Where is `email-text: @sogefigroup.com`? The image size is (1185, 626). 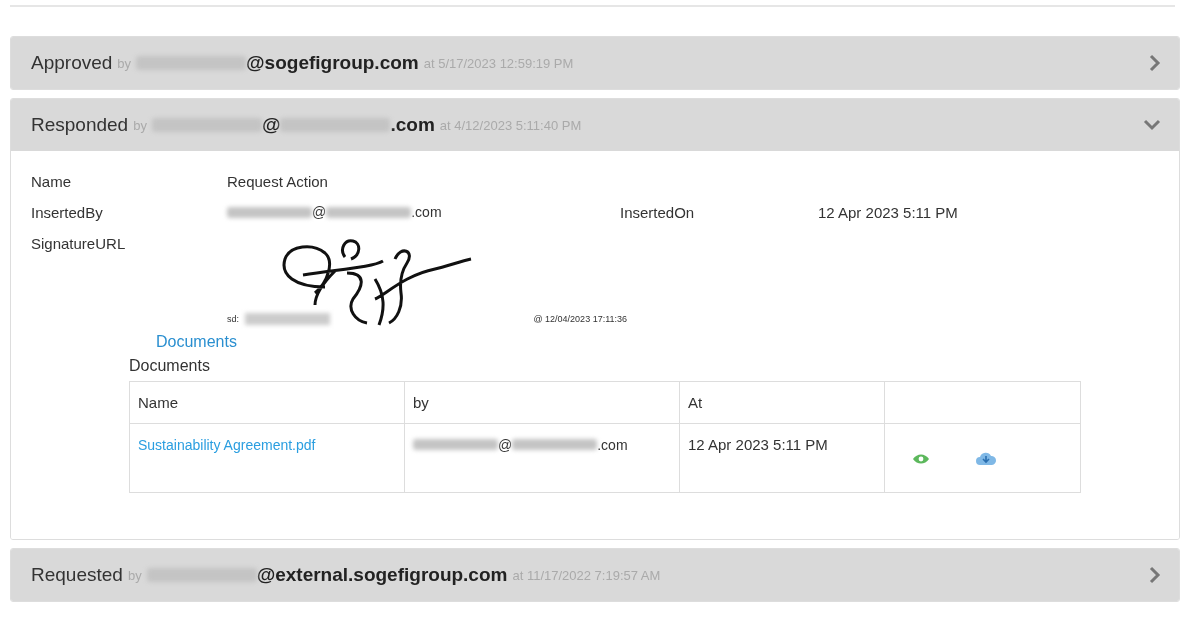
email-text: @sogefigroup.com is located at coordinates (332, 63).